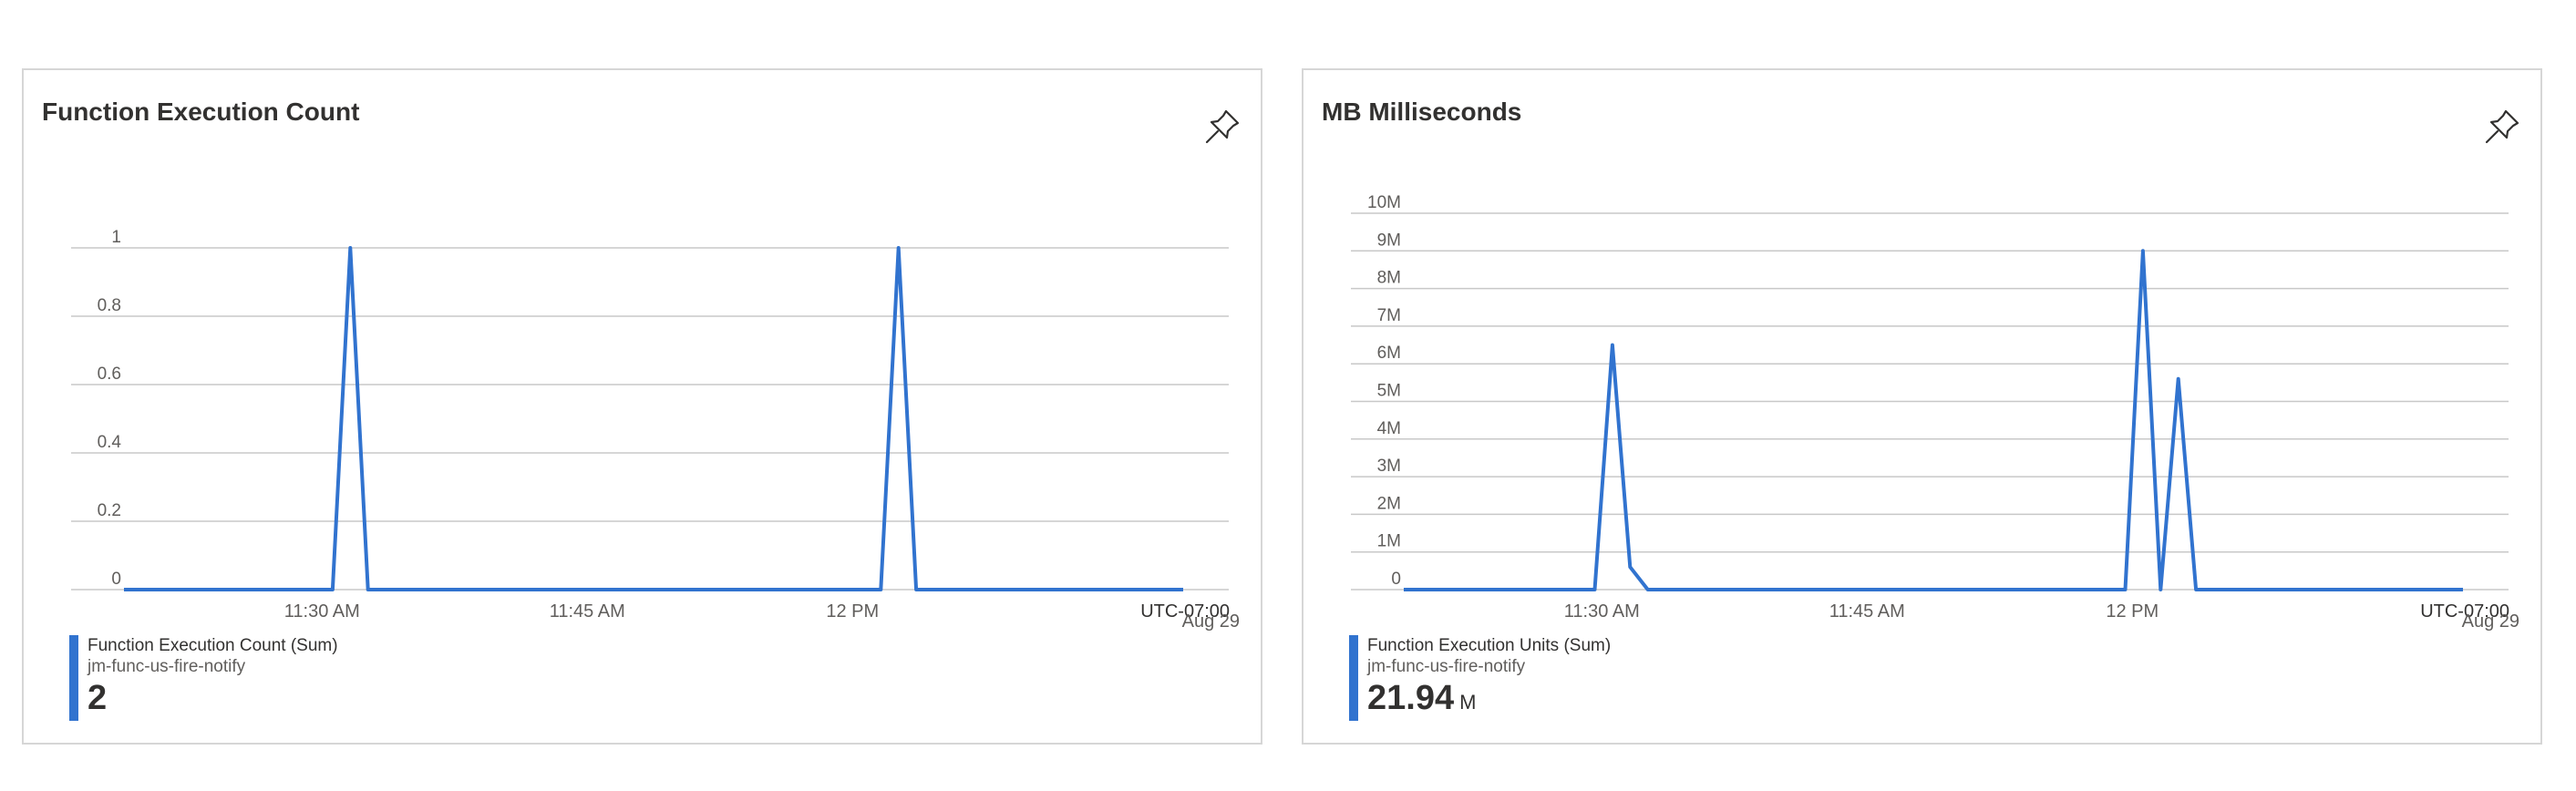 The width and height of the screenshot is (2576, 791). Describe the element at coordinates (1384, 202) in the screenshot. I see `y-tick-label: 10M` at that location.